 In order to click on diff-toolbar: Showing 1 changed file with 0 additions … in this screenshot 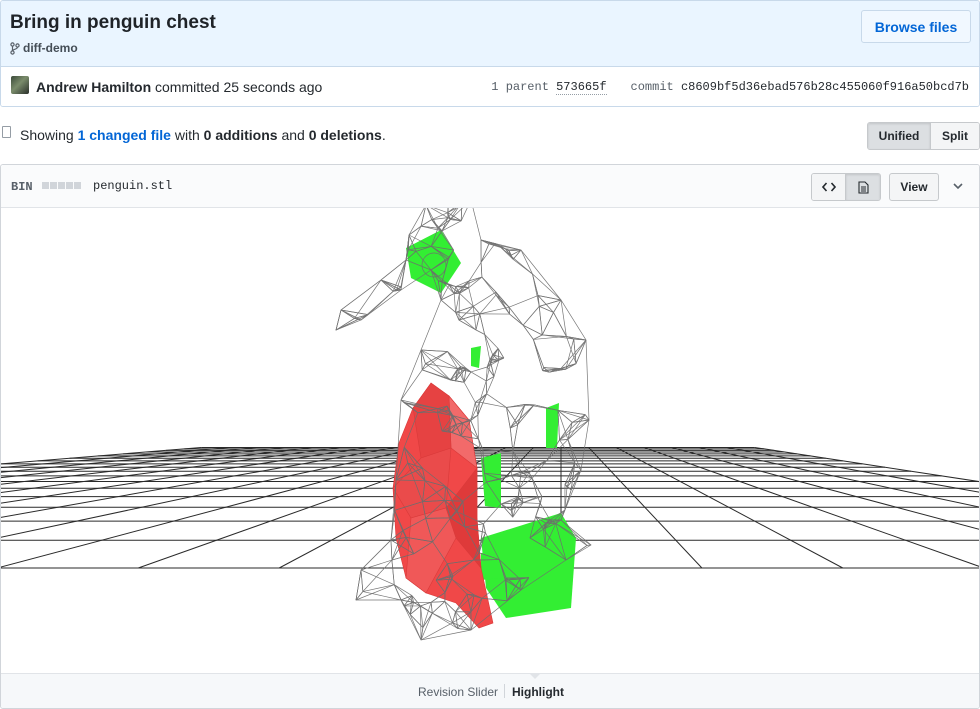, I will do `click(490, 135)`.